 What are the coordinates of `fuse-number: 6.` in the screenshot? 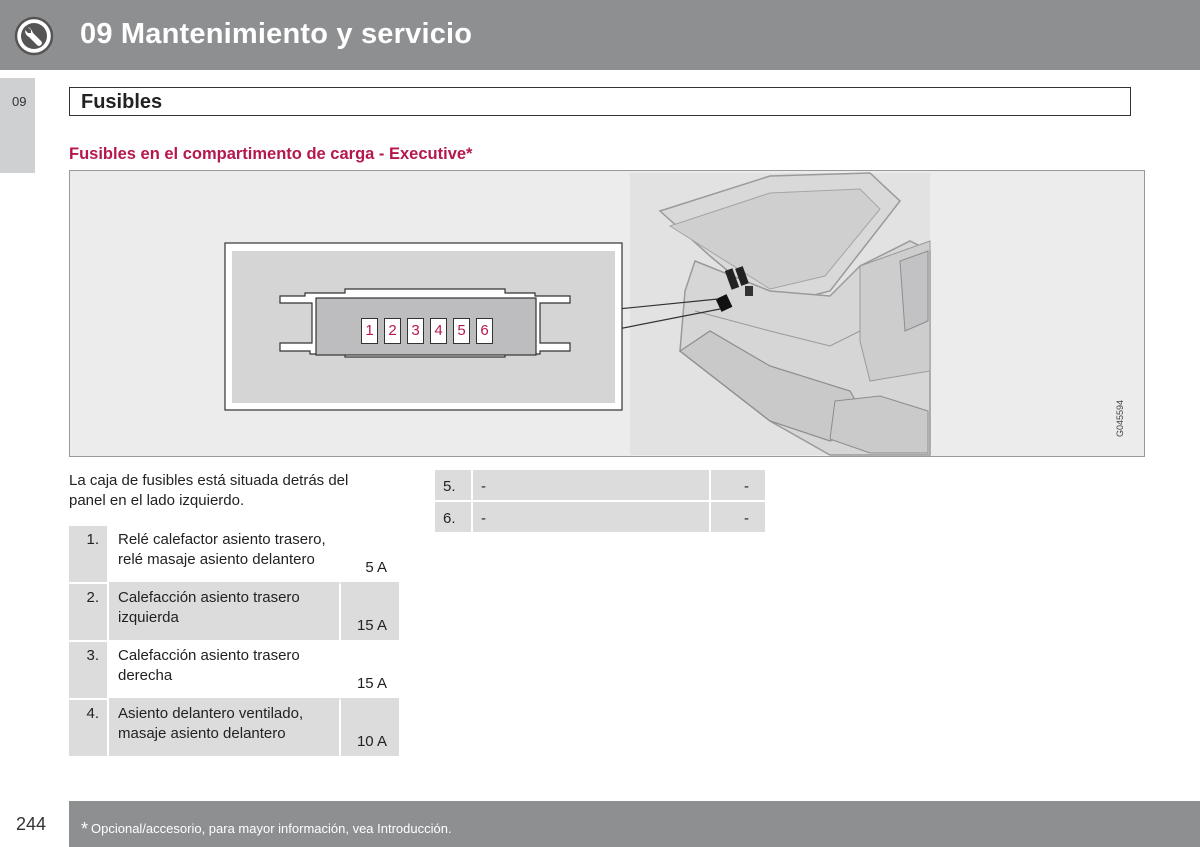 It's located at (454, 518).